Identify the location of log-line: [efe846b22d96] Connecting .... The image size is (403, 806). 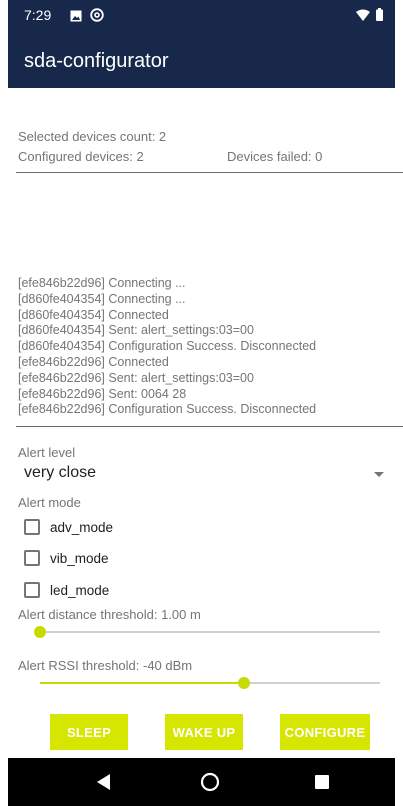
(102, 283).